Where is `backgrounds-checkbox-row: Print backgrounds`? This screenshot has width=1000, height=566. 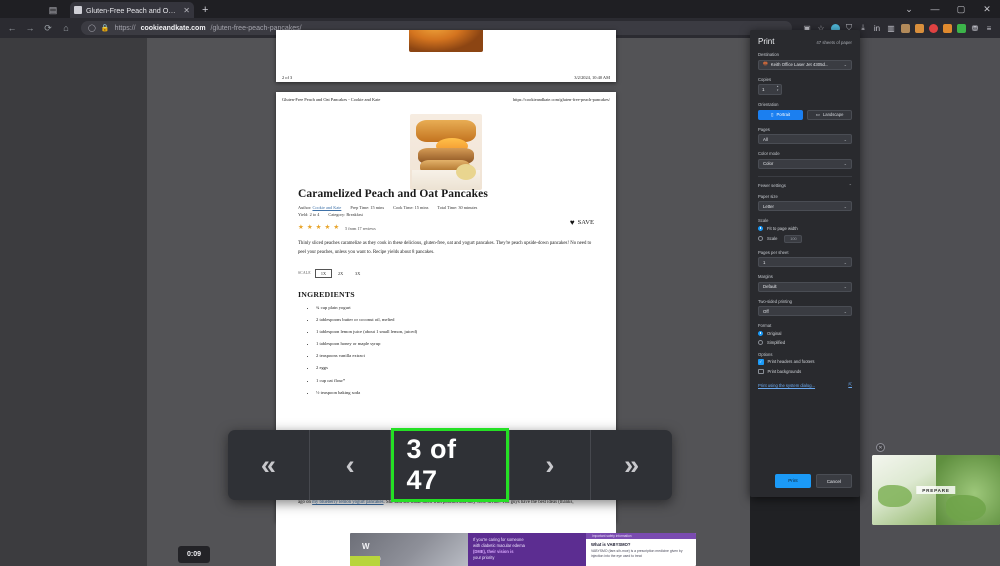 backgrounds-checkbox-row: Print backgrounds is located at coordinates (805, 371).